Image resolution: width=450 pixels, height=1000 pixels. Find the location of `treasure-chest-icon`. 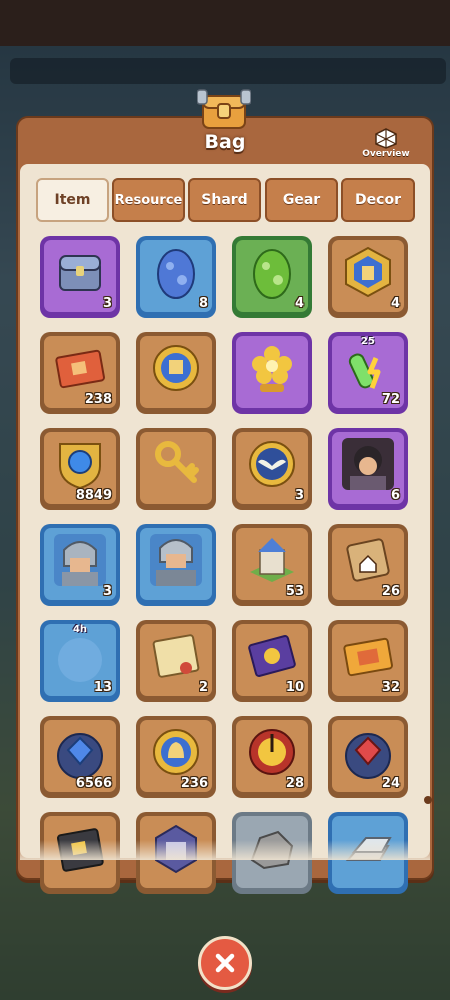

treasure-chest-icon is located at coordinates (80, 273).